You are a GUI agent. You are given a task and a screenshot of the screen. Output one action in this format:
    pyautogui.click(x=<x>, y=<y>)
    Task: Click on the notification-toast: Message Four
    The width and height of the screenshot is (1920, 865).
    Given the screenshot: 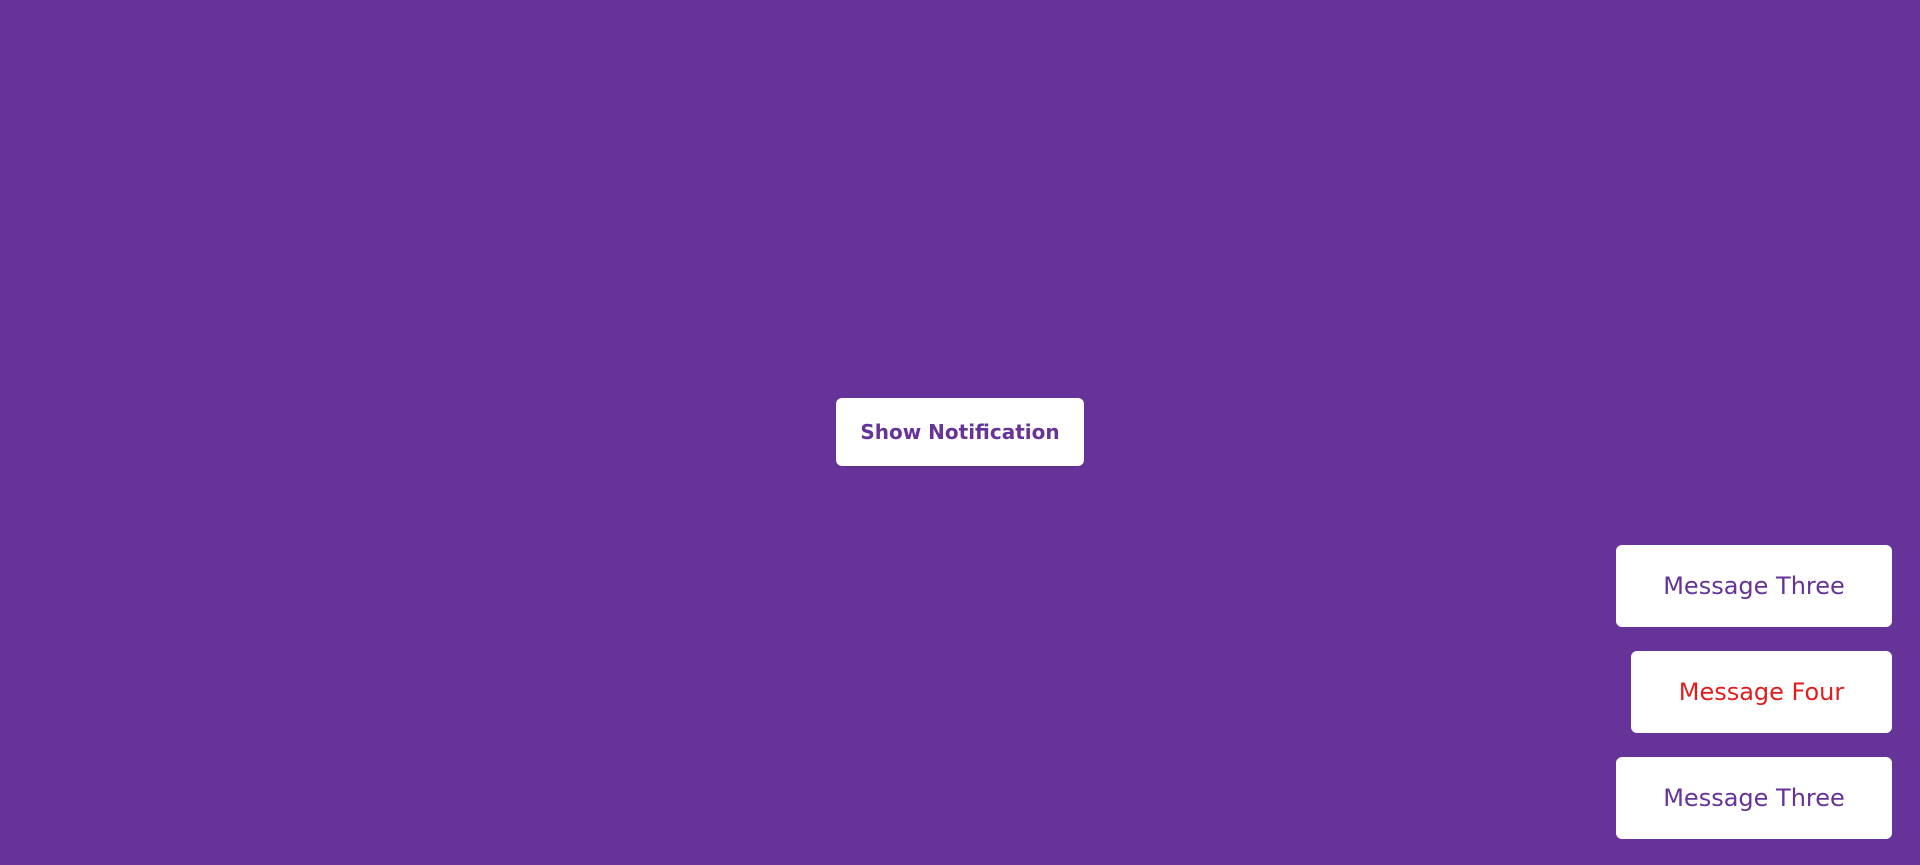 What is the action you would take?
    pyautogui.click(x=1761, y=692)
    